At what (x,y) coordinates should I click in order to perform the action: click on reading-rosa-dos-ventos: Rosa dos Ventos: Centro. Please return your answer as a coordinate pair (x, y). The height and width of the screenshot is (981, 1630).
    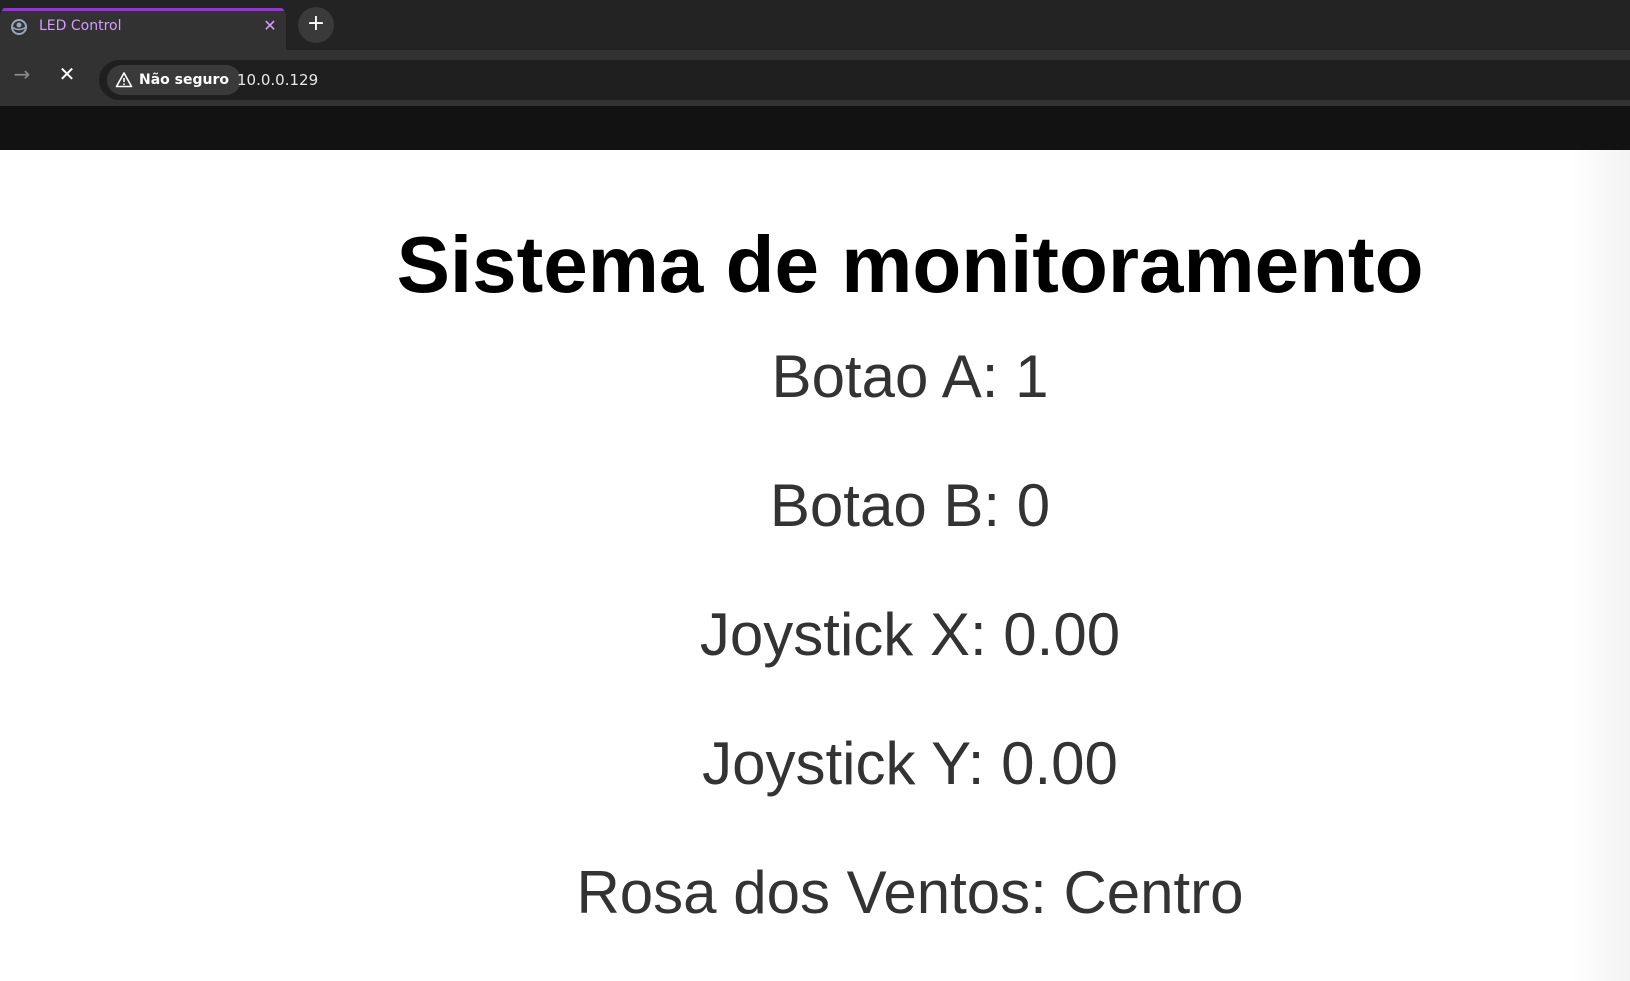
    Looking at the image, I should click on (910, 892).